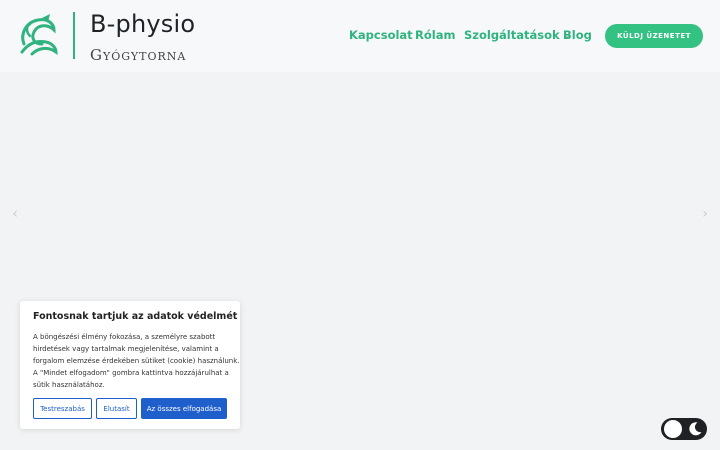 The height and width of the screenshot is (450, 720). I want to click on nav-item-kapcsolat: Kapcsolat, so click(381, 35).